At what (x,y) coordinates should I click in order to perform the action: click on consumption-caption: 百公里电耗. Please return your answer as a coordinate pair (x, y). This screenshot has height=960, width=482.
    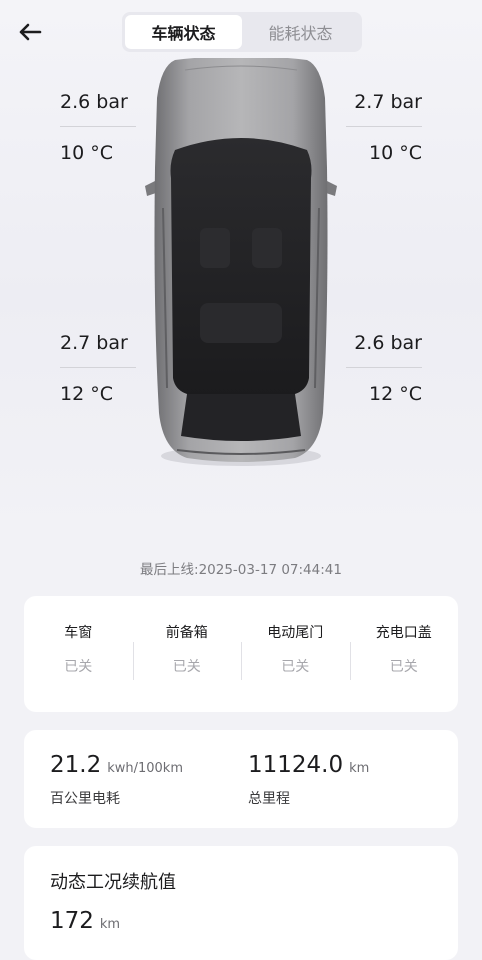
    Looking at the image, I should click on (85, 799).